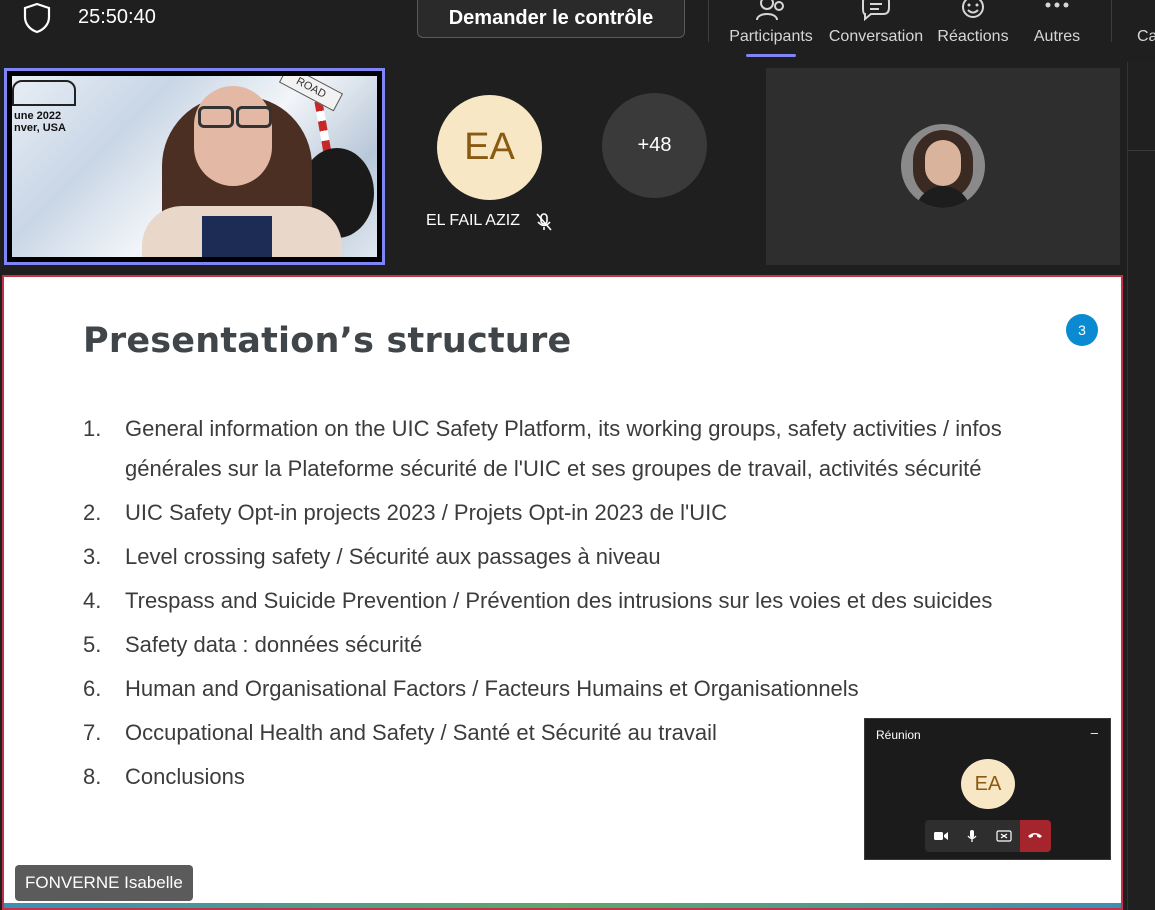  I want to click on conversation-button: Conversation, so click(876, 30).